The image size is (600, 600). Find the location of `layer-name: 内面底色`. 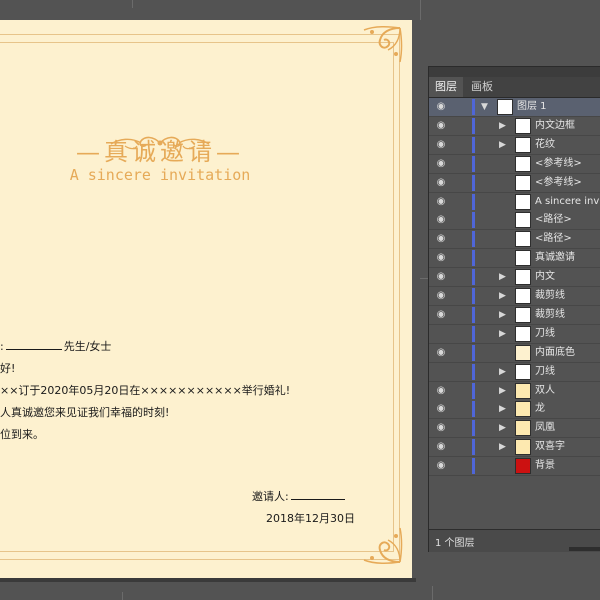

layer-name: 内面底色 is located at coordinates (555, 352).